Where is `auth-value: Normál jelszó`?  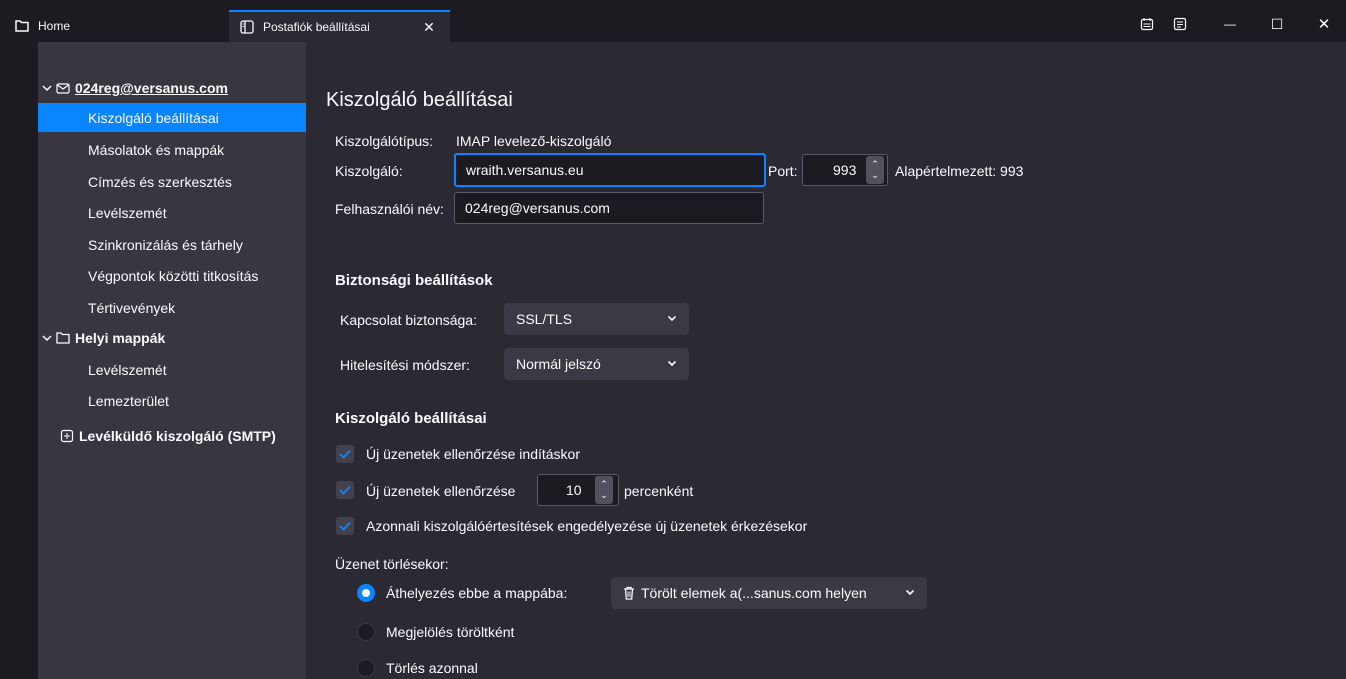
auth-value: Normál jelszó is located at coordinates (558, 364).